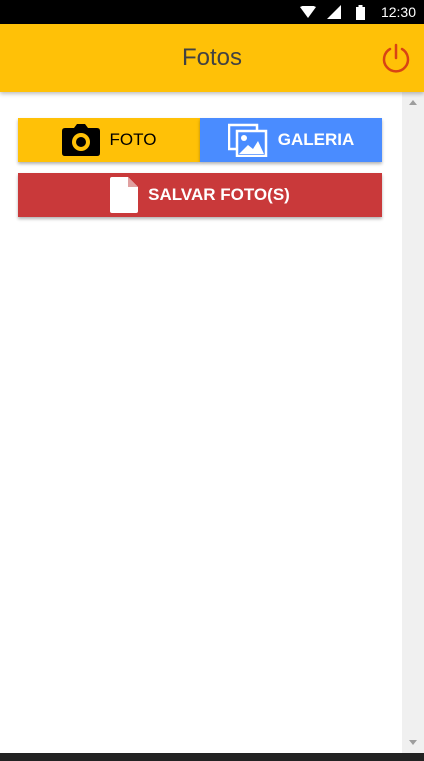 This screenshot has width=424, height=761. What do you see at coordinates (212, 12) in the screenshot?
I see `status-bar: 12:30` at bounding box center [212, 12].